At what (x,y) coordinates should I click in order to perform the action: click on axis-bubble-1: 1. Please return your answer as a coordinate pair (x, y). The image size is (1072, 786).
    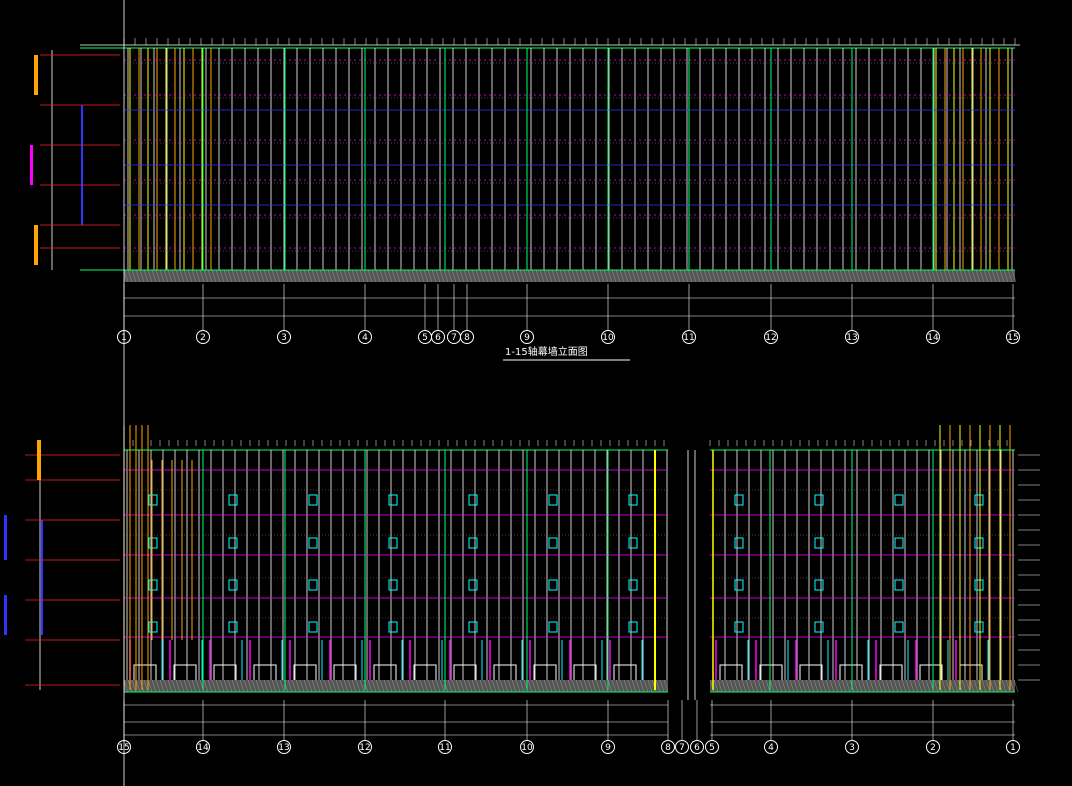
    Looking at the image, I should click on (1013, 747).